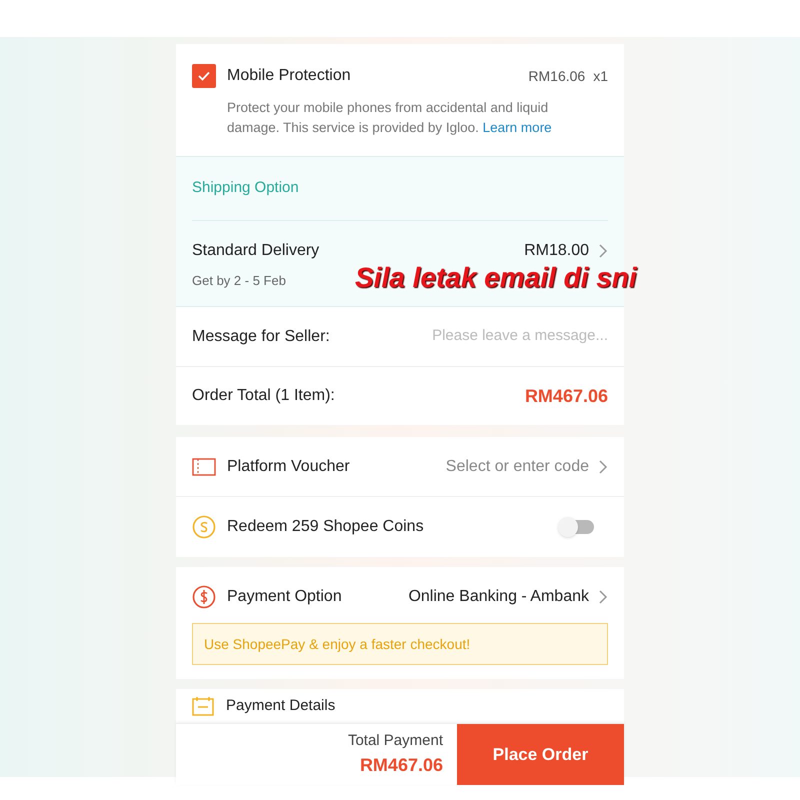 This screenshot has width=800, height=800. What do you see at coordinates (390, 118) in the screenshot?
I see `protection-description: Protect your mobile phones from accidental and liquid damage. This service is provided by Igloo. Learn more` at bounding box center [390, 118].